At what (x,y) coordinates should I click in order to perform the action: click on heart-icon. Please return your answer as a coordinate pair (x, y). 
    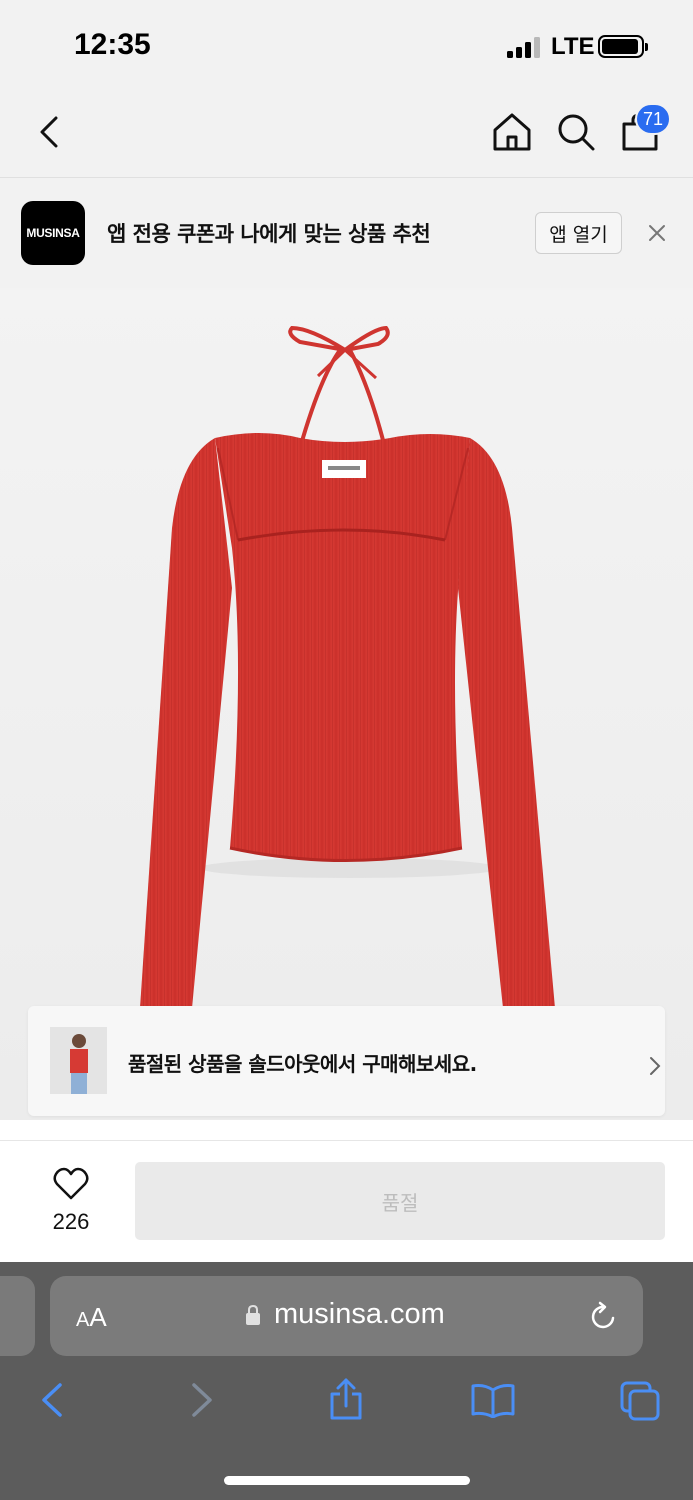
    Looking at the image, I should click on (71, 1184).